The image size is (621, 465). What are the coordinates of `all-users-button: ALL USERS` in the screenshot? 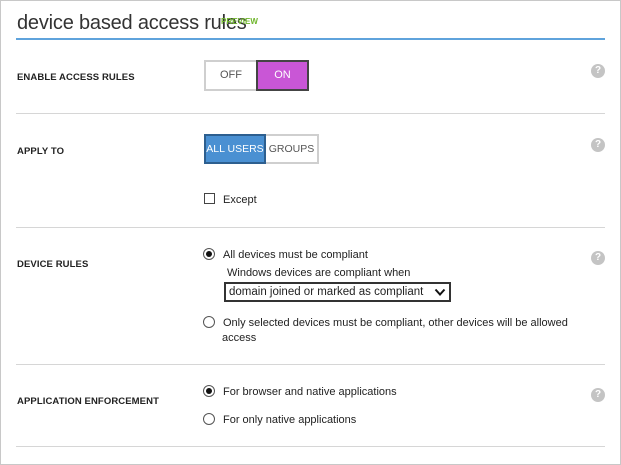 It's located at (235, 149).